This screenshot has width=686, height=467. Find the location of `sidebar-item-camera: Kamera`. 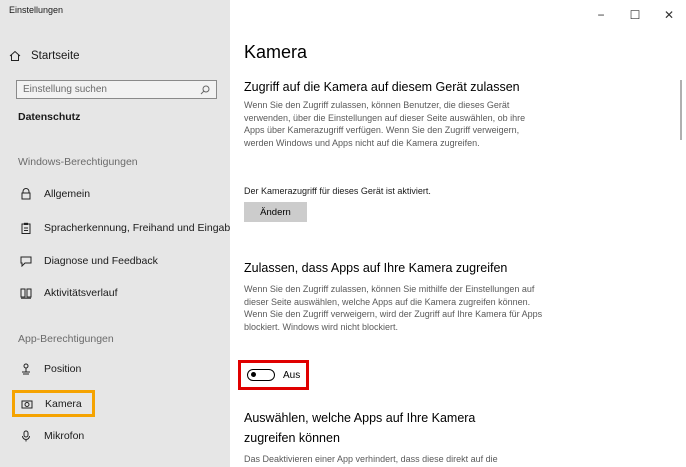

sidebar-item-camera: Kamera is located at coordinates (53, 403).